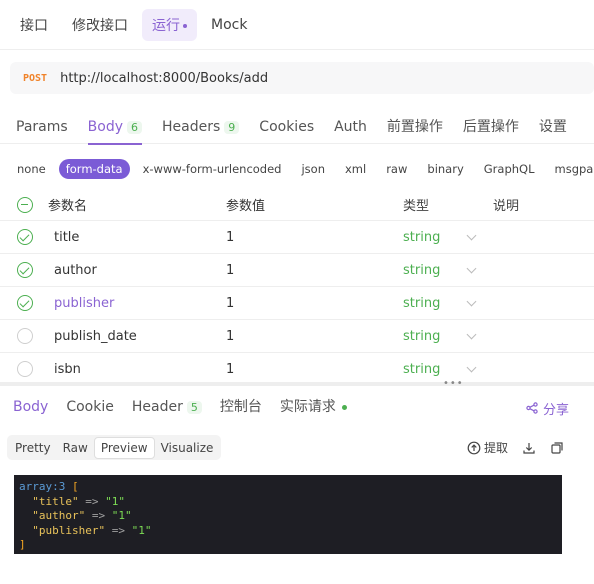 The image size is (594, 584). Describe the element at coordinates (232, 127) in the screenshot. I see `headers-count-badge: 9` at that location.